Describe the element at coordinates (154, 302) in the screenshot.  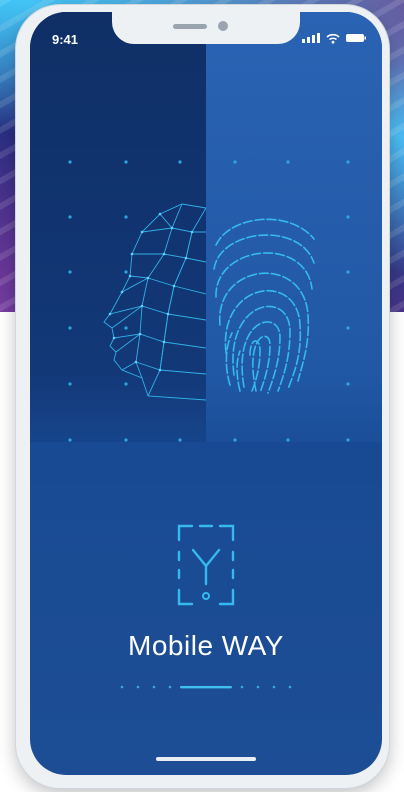
I see `face-wireframe-icon` at that location.